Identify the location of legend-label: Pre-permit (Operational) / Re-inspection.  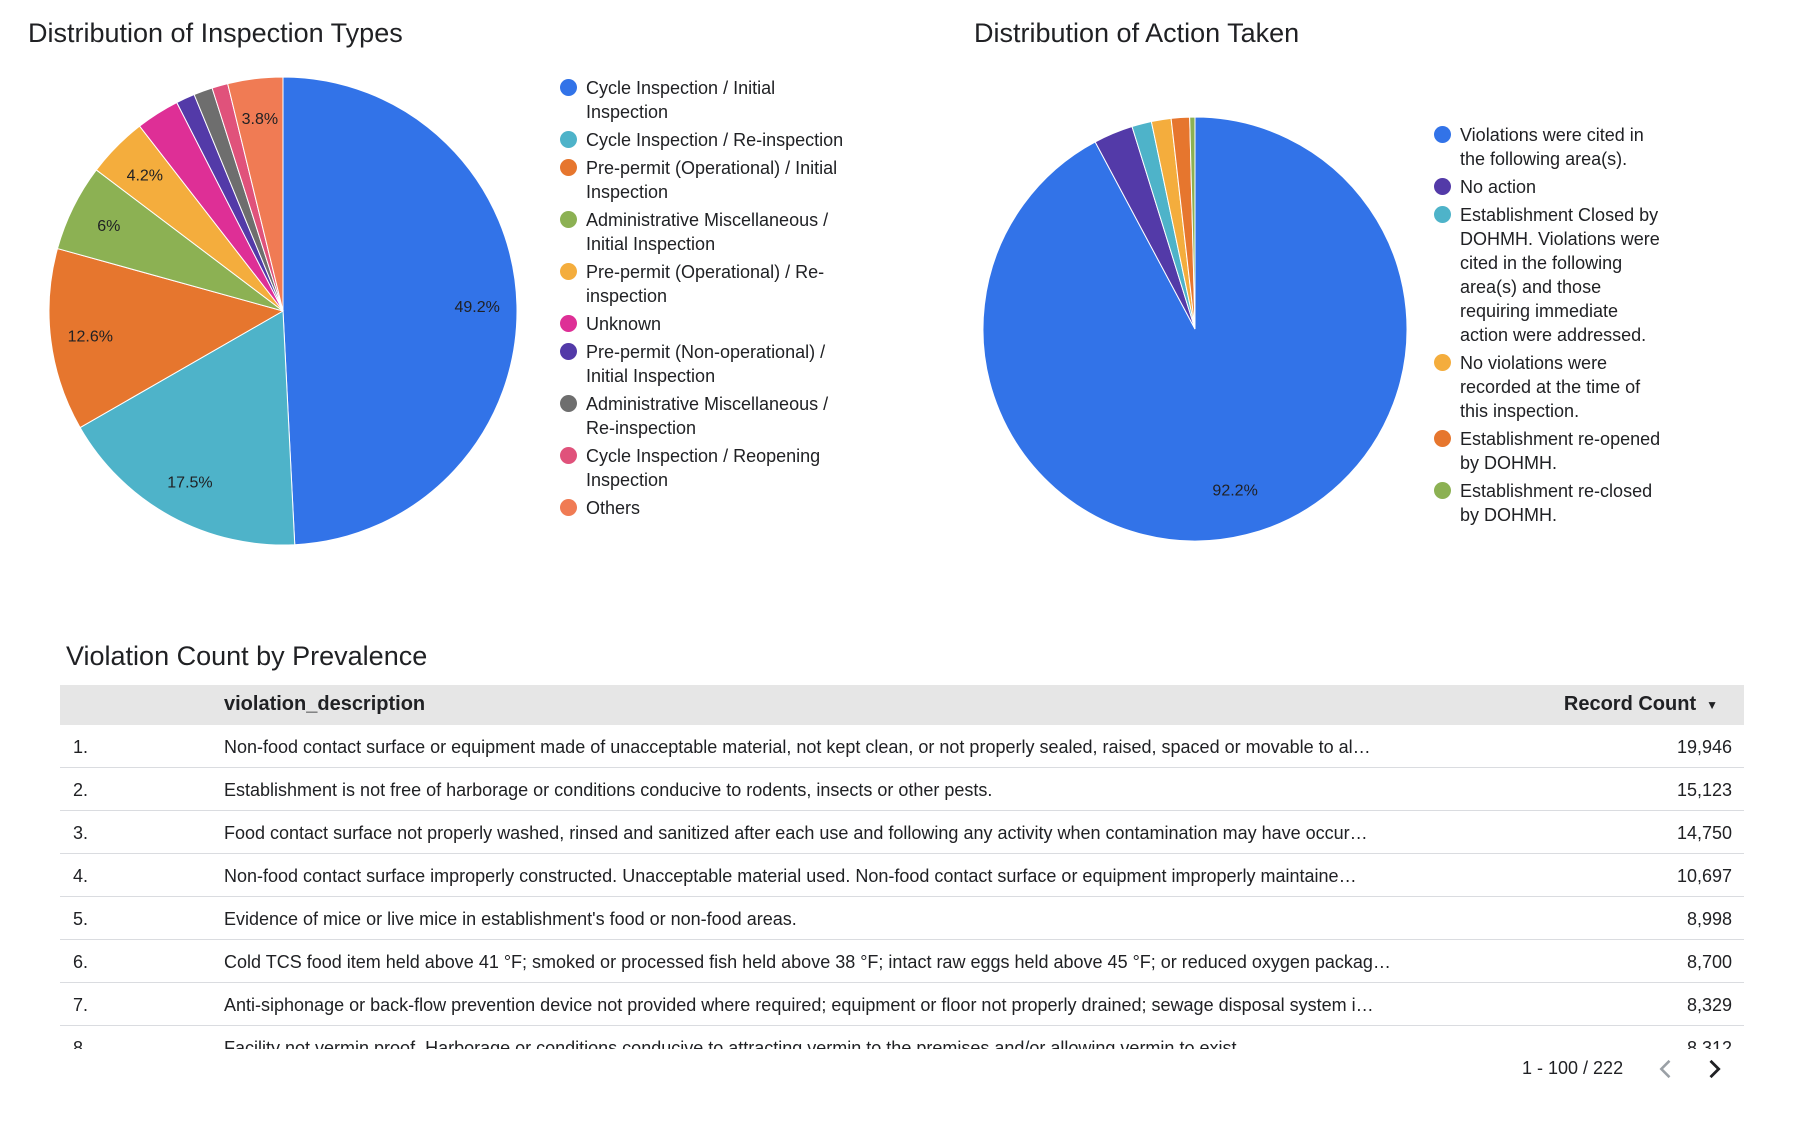
(705, 284).